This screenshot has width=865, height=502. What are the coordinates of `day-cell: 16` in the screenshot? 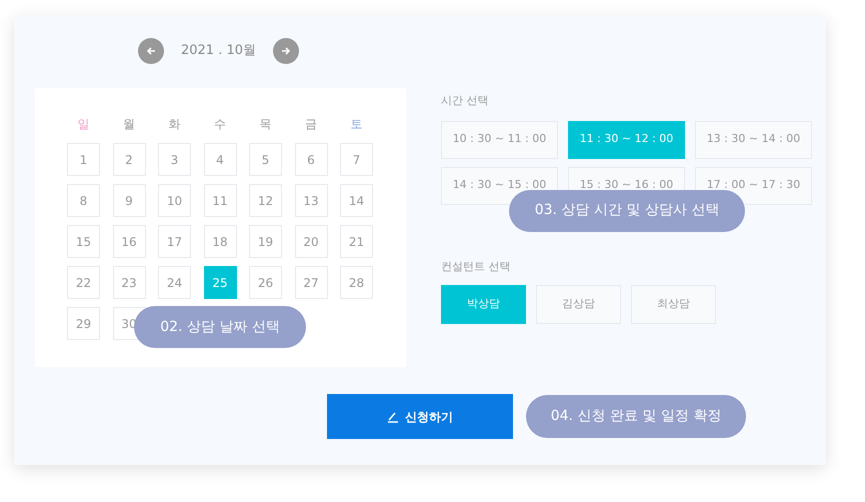 It's located at (129, 241).